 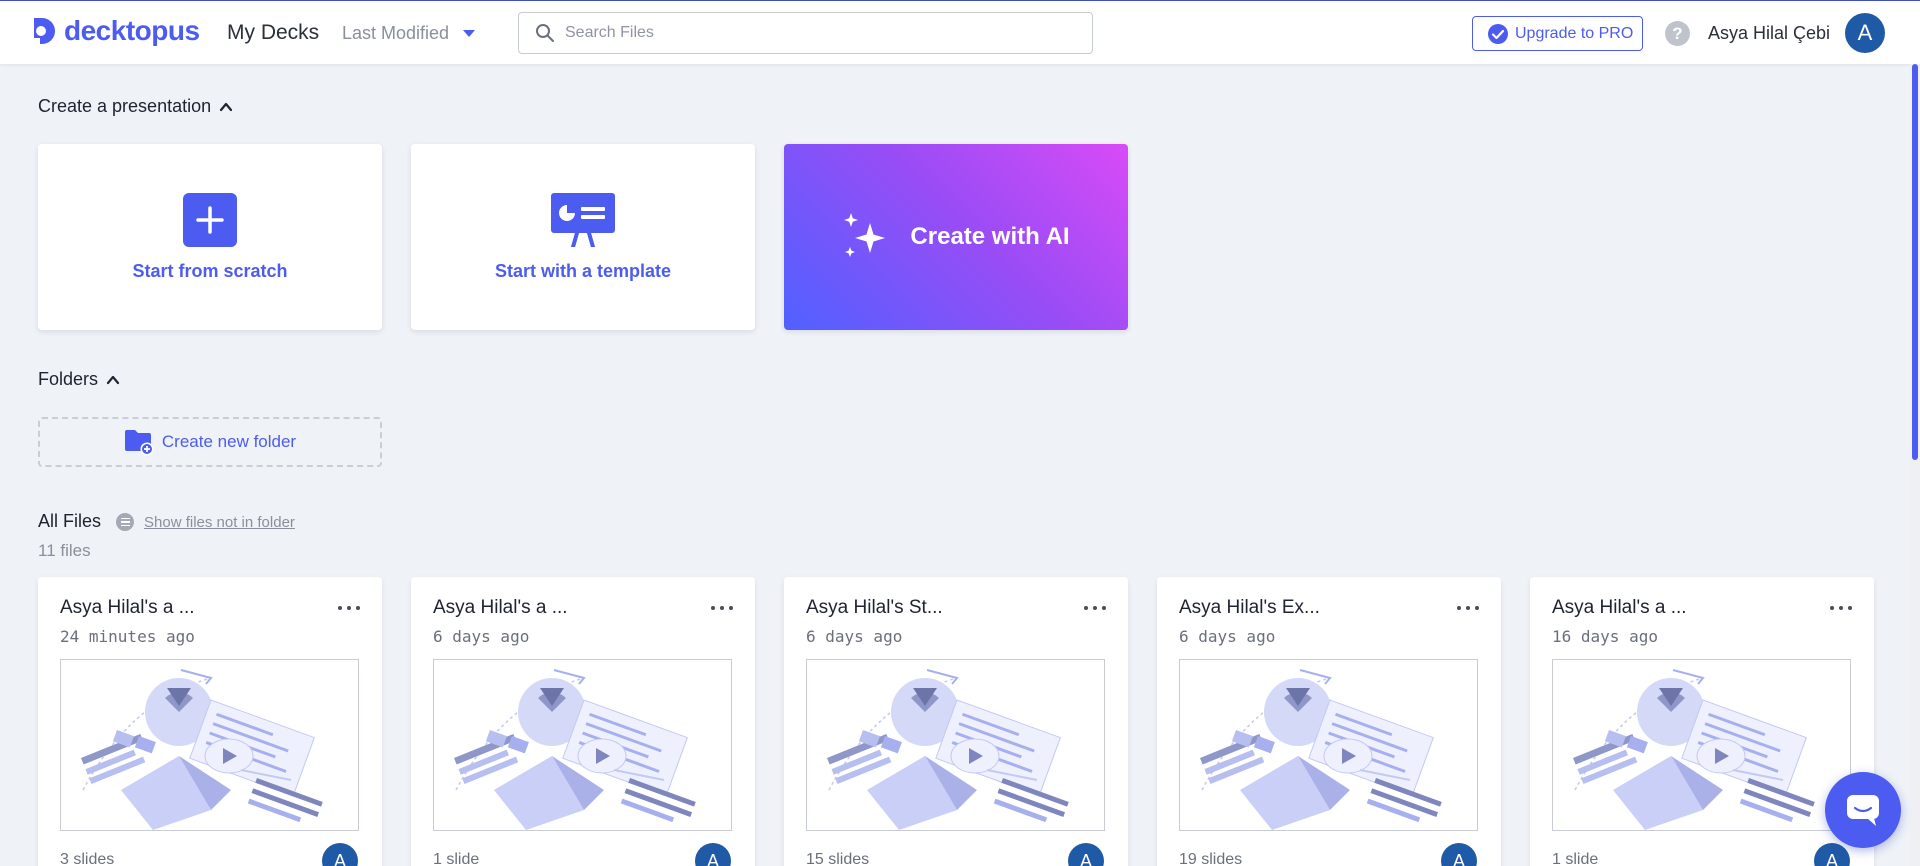 What do you see at coordinates (583, 219) in the screenshot?
I see `presentation-board-icon` at bounding box center [583, 219].